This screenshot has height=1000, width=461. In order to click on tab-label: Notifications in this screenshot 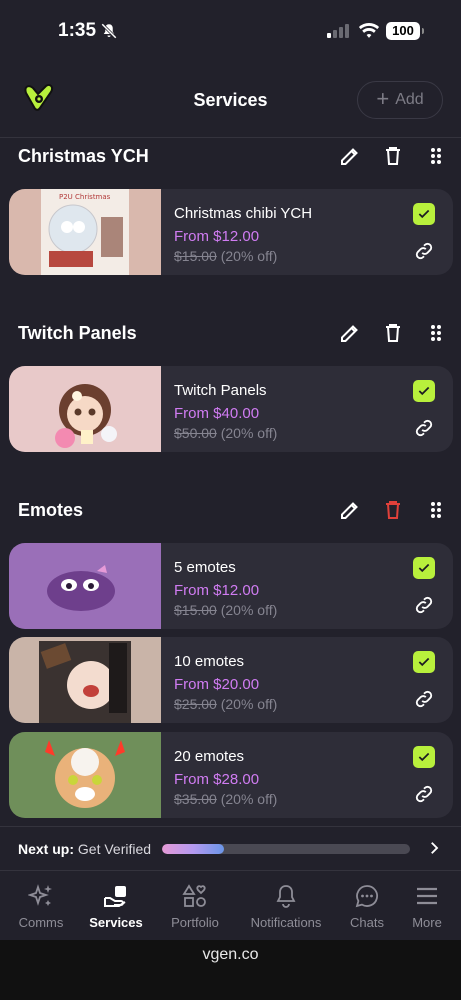, I will do `click(286, 922)`.